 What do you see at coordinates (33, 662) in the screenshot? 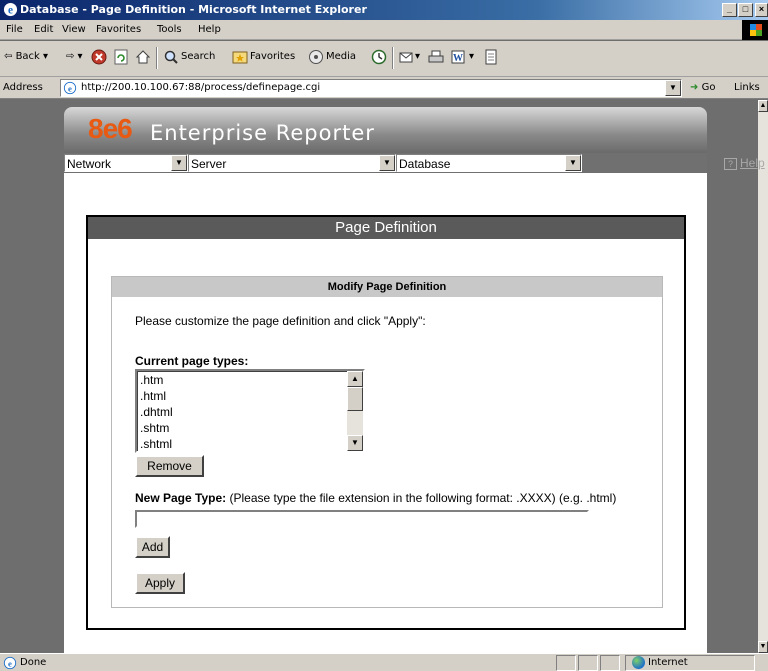
I see `status-text: Done` at bounding box center [33, 662].